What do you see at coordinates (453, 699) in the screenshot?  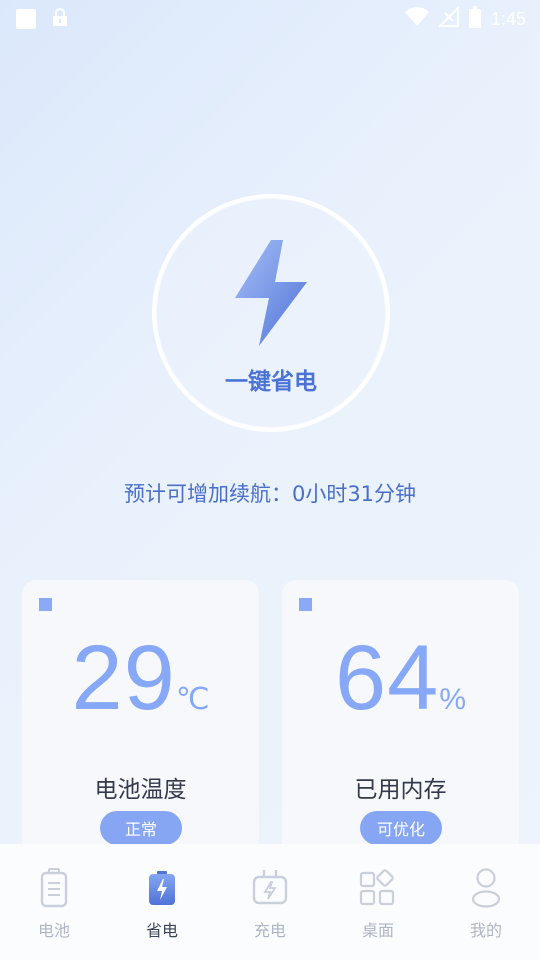 I see `memory-unit: %` at bounding box center [453, 699].